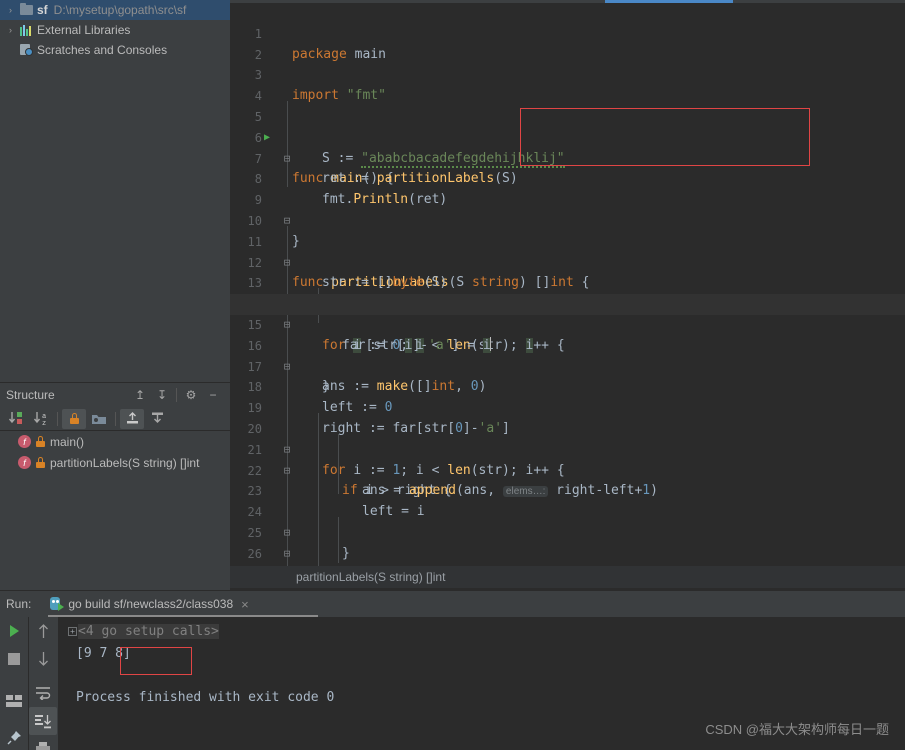 The image size is (905, 750). I want to click on run-label: Run:, so click(19, 604).